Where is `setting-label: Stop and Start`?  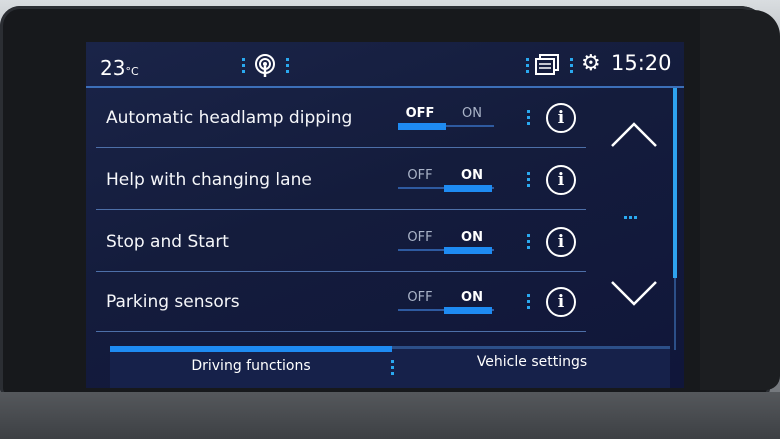 setting-label: Stop and Start is located at coordinates (167, 242).